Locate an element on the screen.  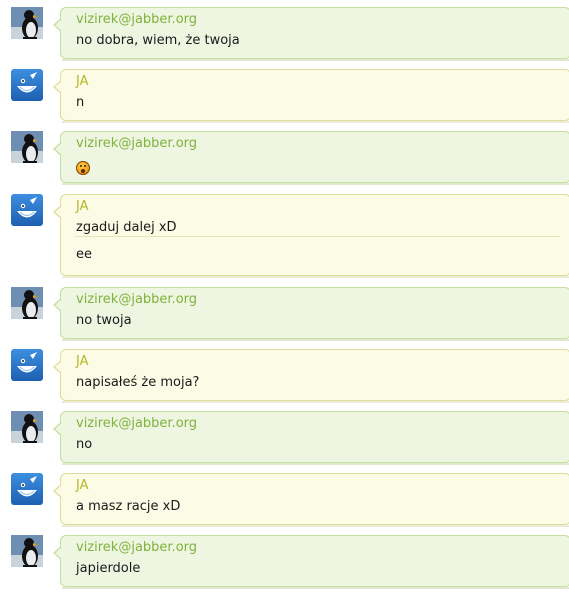
message-row: vizirek@jabber.org is located at coordinates (284, 158).